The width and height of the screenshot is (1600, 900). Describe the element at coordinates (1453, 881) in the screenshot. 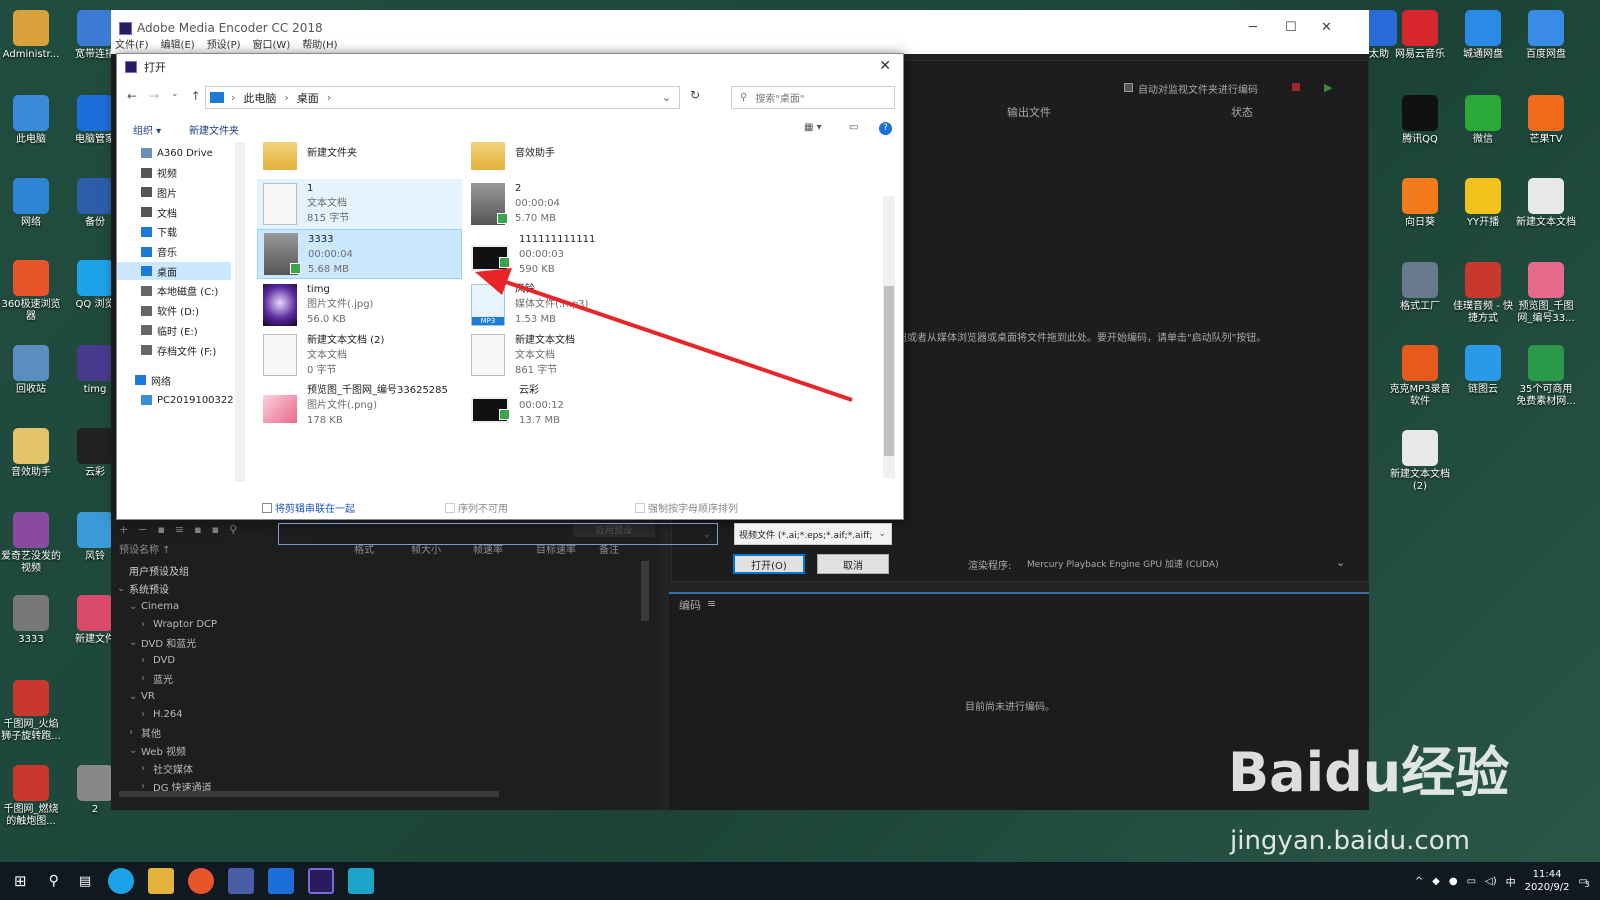

I see `wechat-tray-icon: ●` at that location.